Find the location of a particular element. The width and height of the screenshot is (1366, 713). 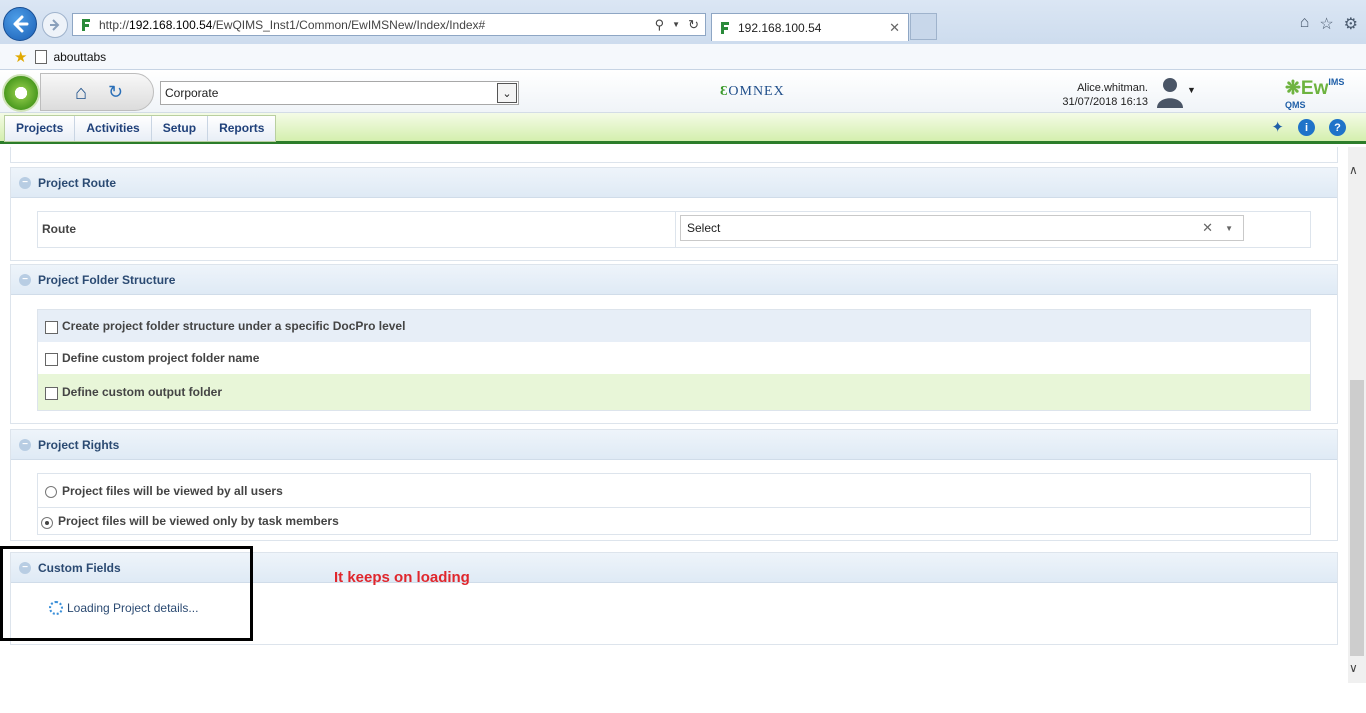

checkbox-docpro-level is located at coordinates (51, 327).